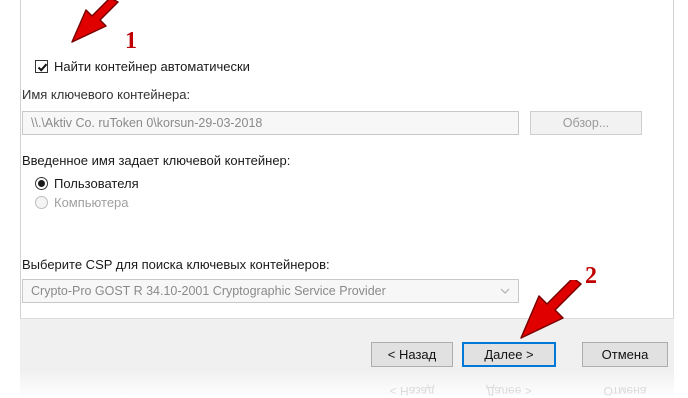  What do you see at coordinates (412, 391) in the screenshot?
I see `back-button-reflection: < Назад` at bounding box center [412, 391].